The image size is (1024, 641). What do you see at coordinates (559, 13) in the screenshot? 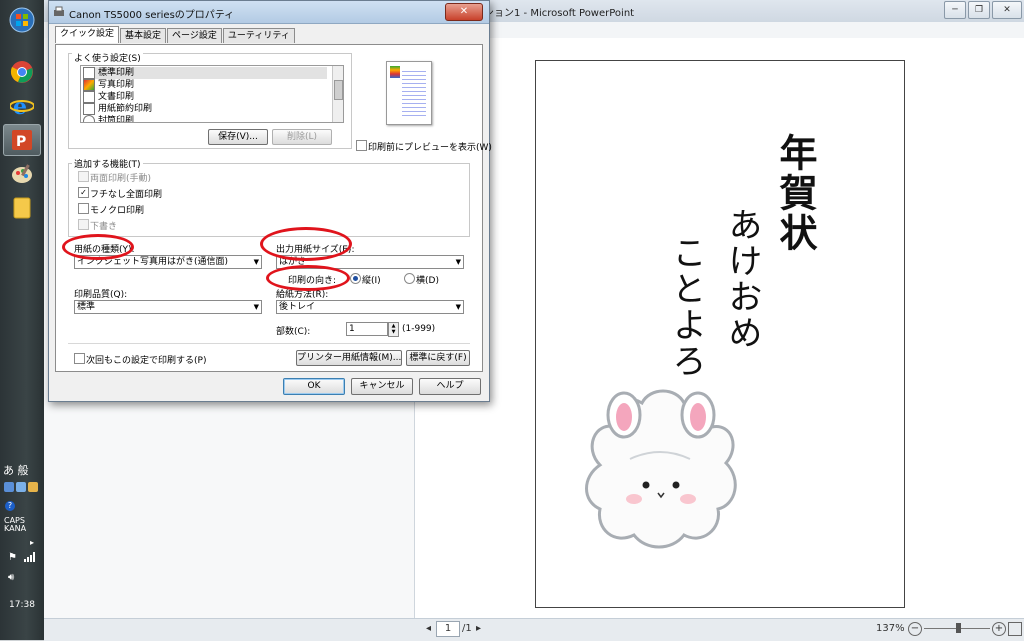
I see `ppt-window-title: ション1 - Microsoft PowerPoint` at bounding box center [559, 13].